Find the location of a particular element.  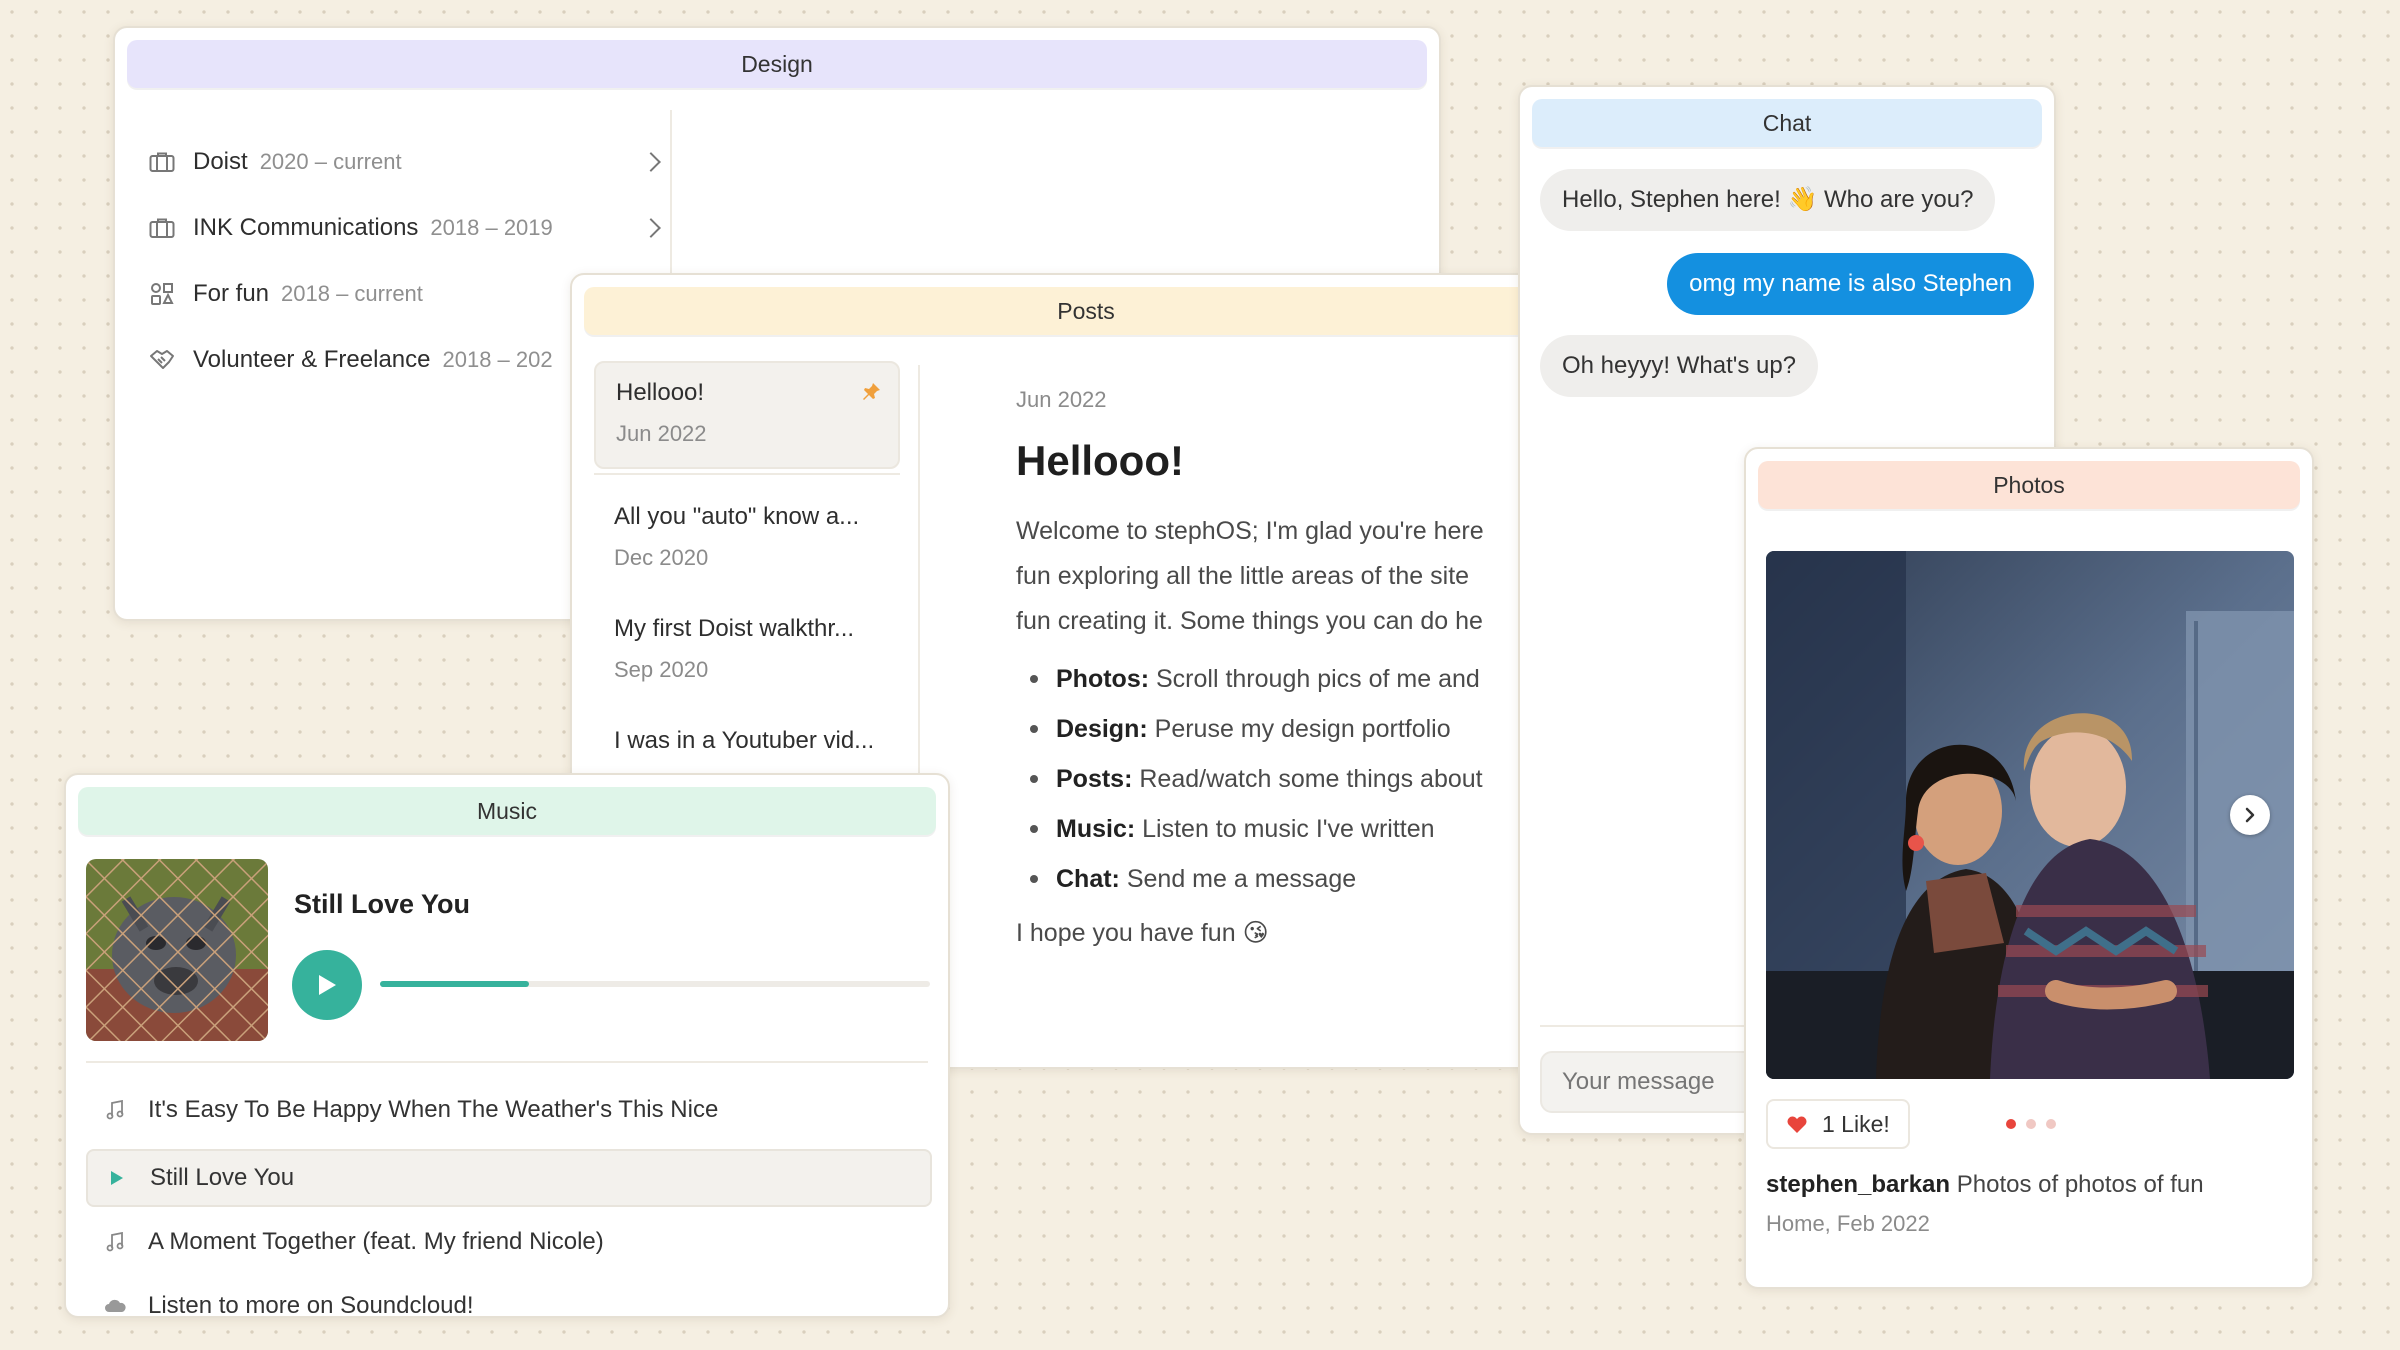

bullet-text: Listen to music I've written is located at coordinates (1288, 829).